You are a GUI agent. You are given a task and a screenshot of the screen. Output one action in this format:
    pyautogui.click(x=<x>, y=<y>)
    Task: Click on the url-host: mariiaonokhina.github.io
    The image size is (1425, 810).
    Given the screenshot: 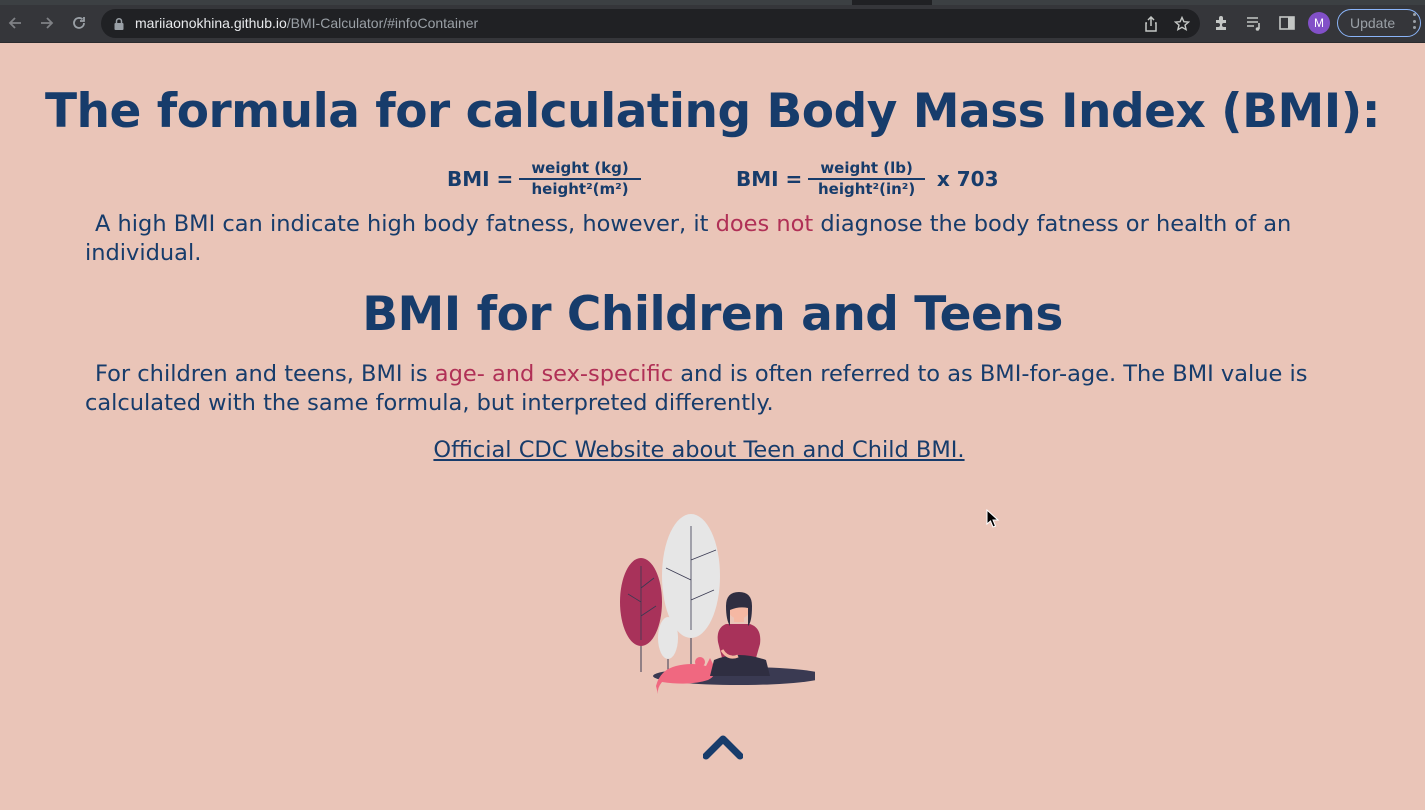 What is the action you would take?
    pyautogui.click(x=211, y=23)
    